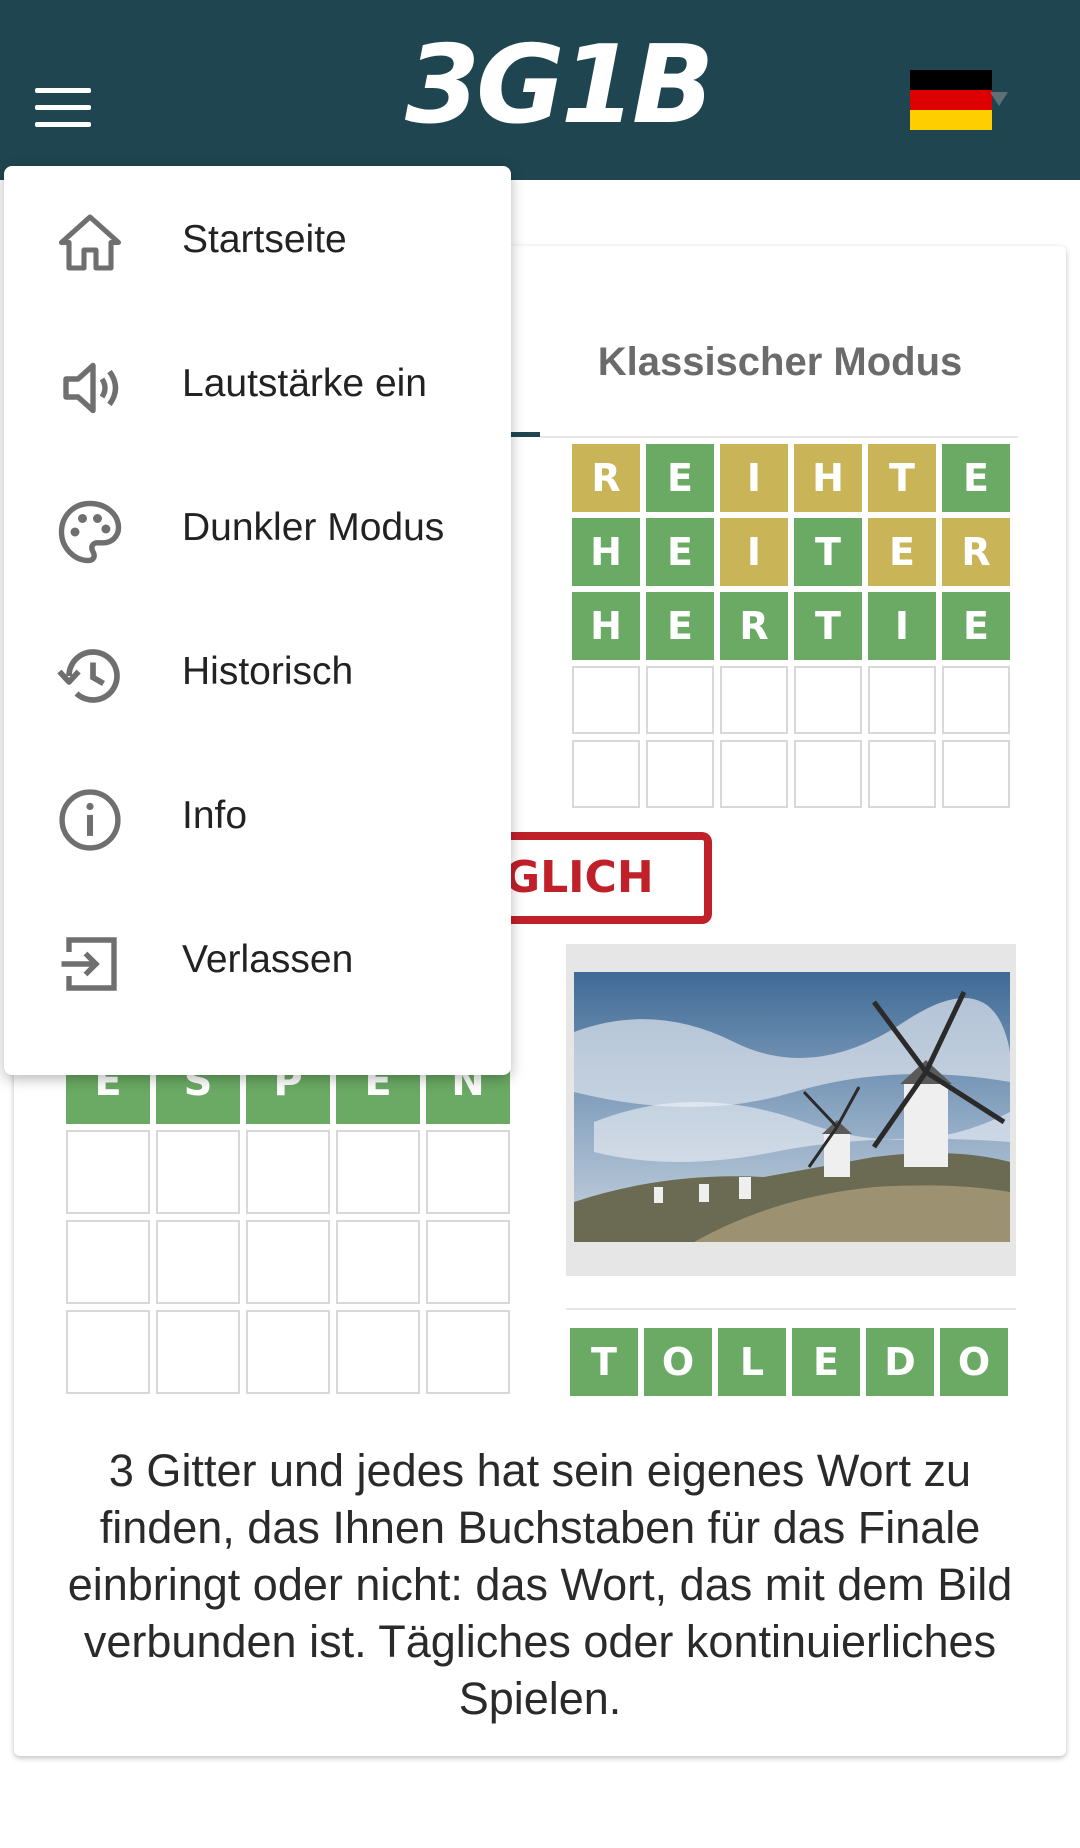 The width and height of the screenshot is (1080, 1848). What do you see at coordinates (264, 239) in the screenshot?
I see `menu-item-label: Startseite` at bounding box center [264, 239].